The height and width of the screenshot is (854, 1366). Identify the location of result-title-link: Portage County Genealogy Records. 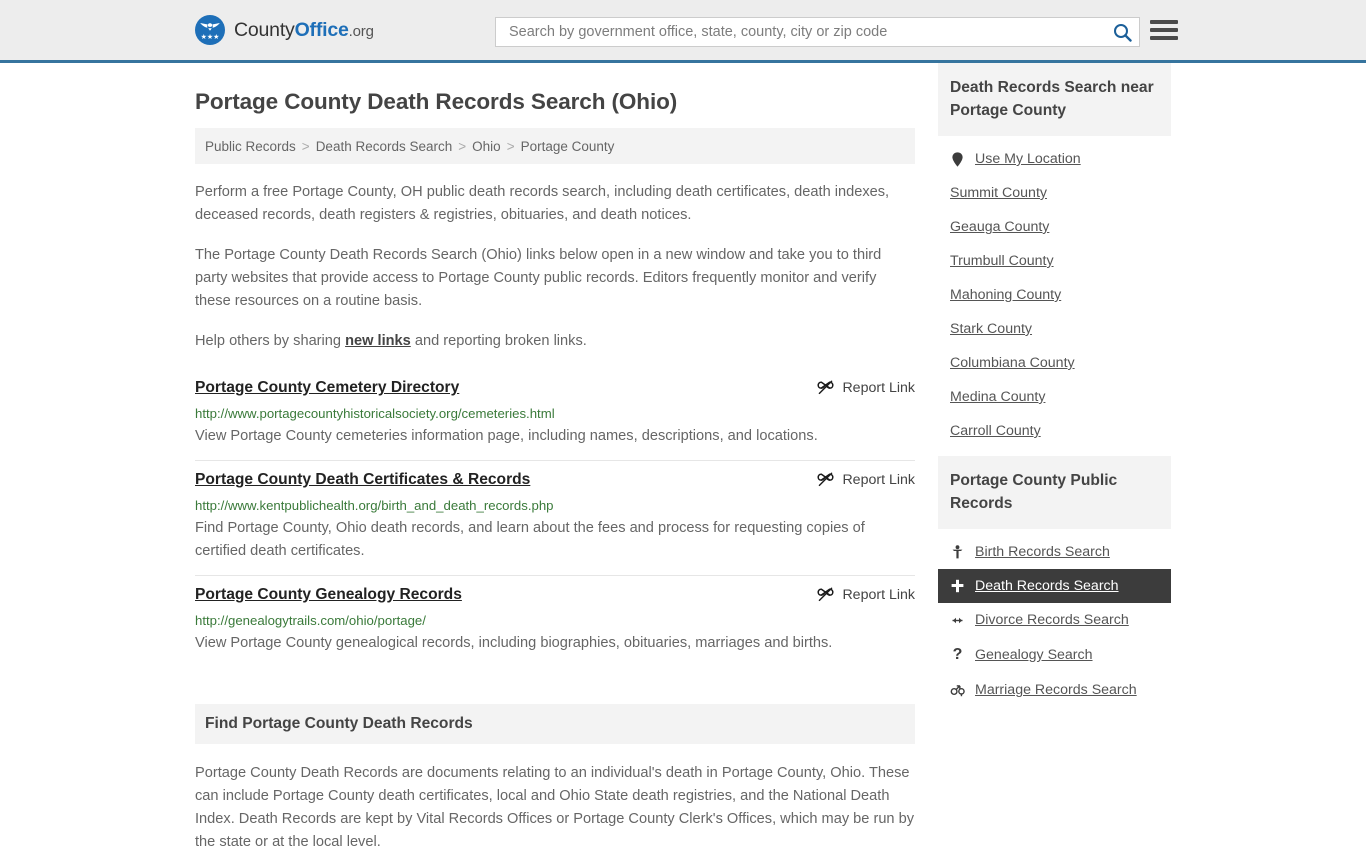
(328, 595).